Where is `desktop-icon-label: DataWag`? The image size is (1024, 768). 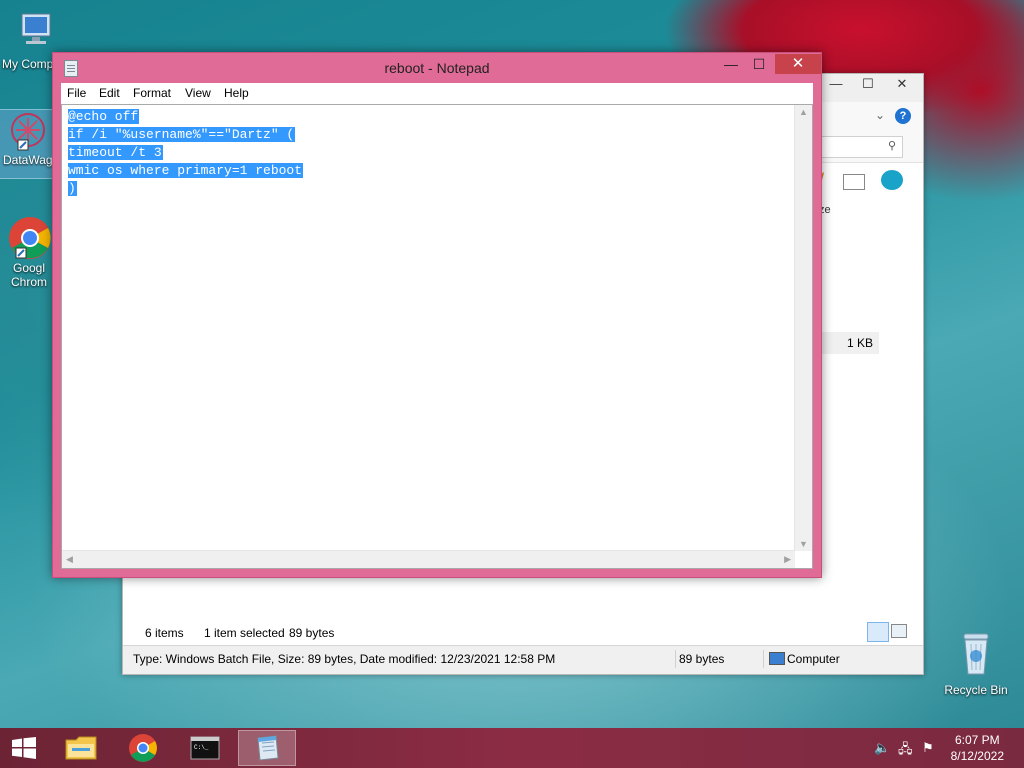 desktop-icon-label: DataWag is located at coordinates (28, 160).